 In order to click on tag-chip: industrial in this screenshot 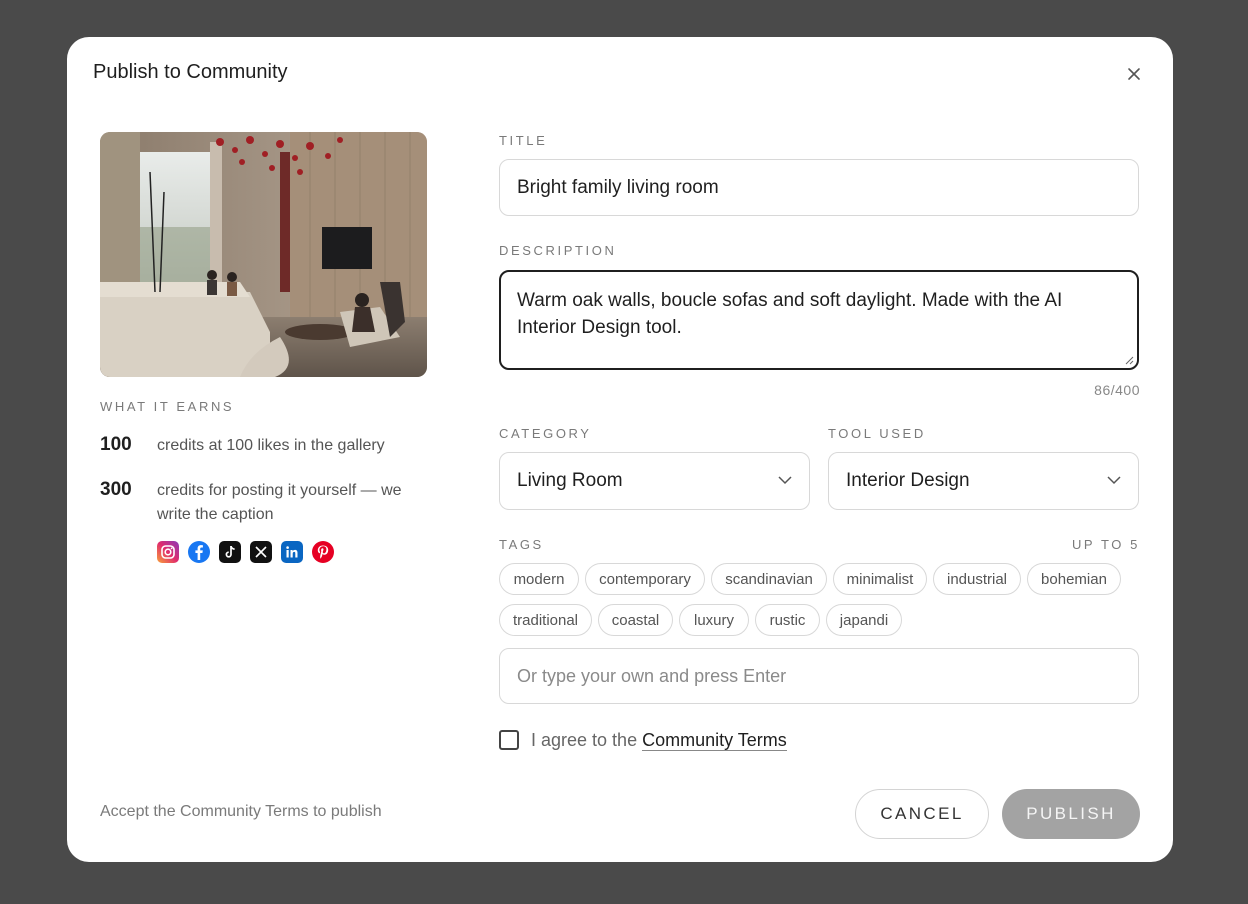, I will do `click(977, 579)`.